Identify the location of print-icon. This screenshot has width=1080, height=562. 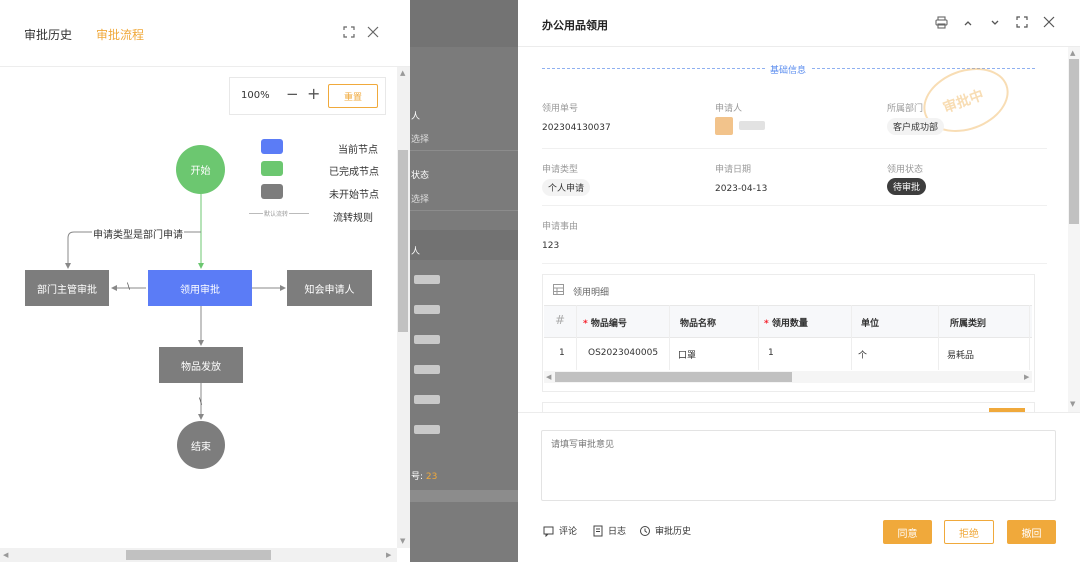
(941, 24).